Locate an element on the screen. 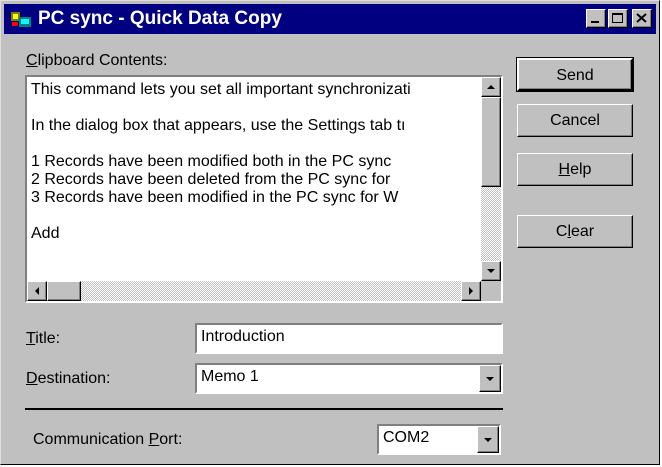  arrow-right-icon is located at coordinates (471, 291).